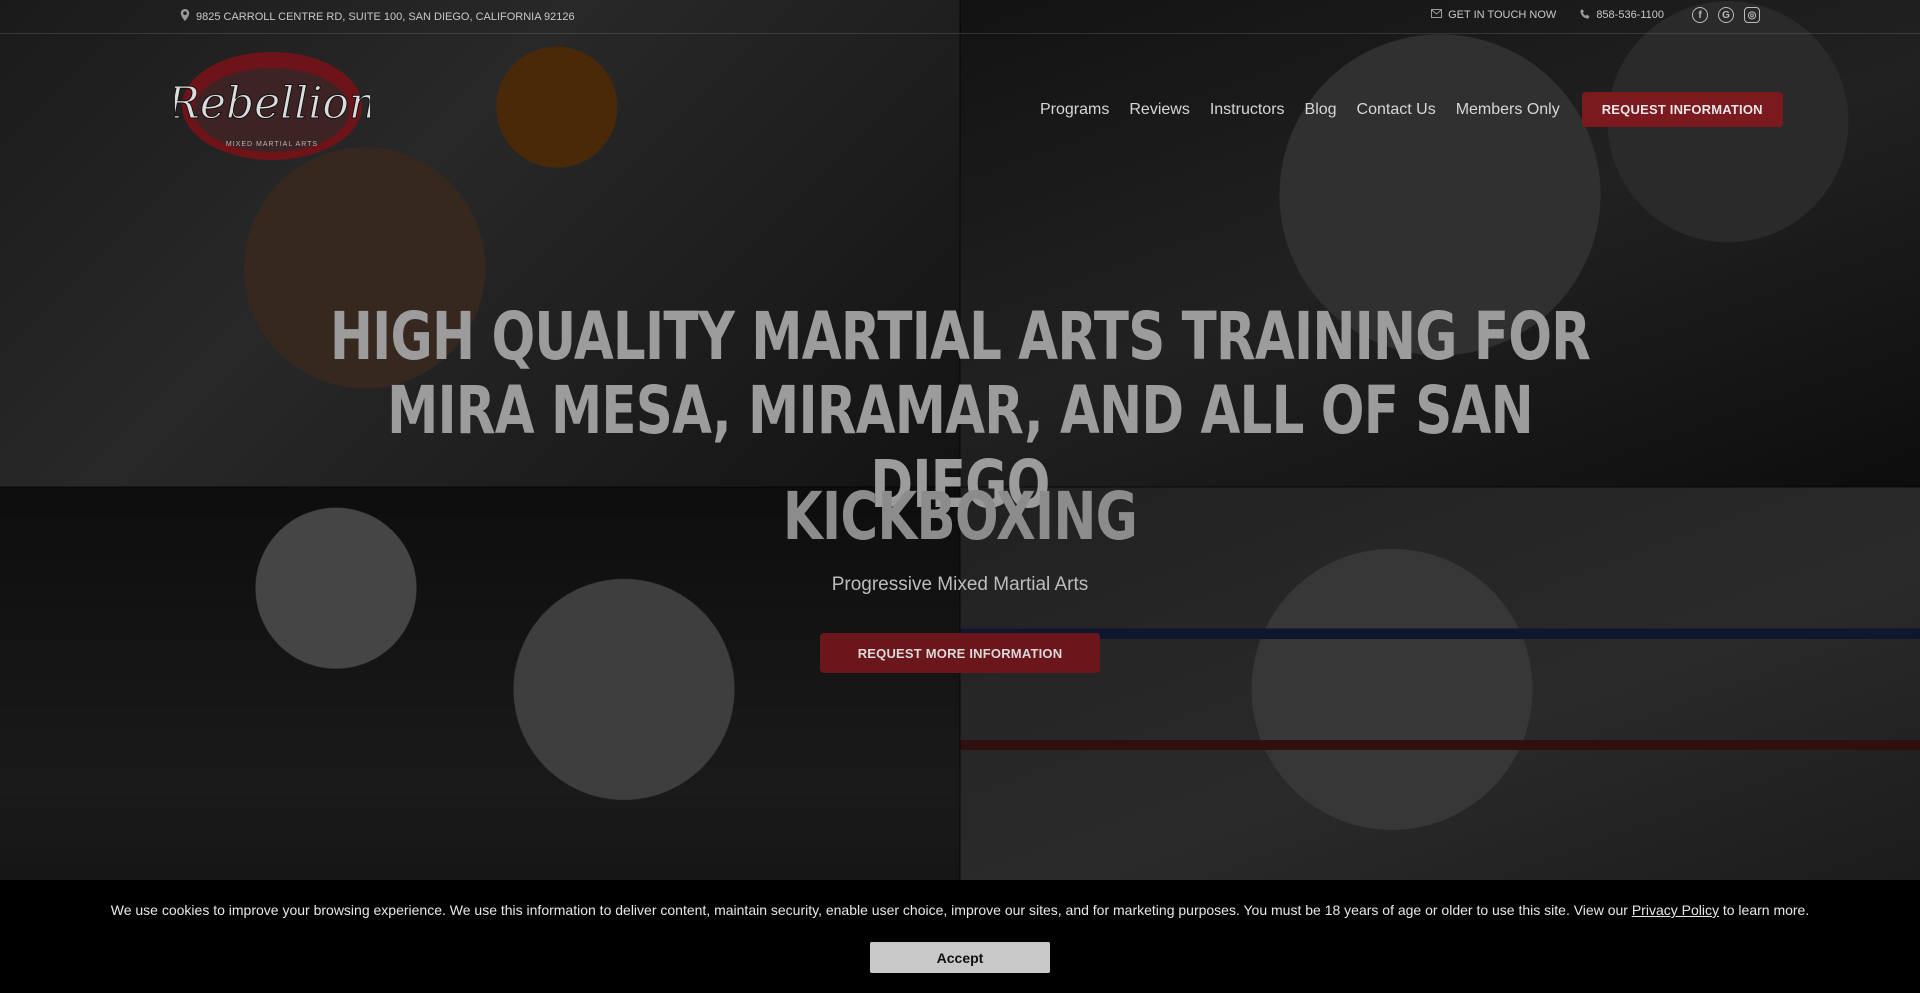 This screenshot has height=993, width=1920. I want to click on accept-cookies-button: Accept, so click(960, 957).